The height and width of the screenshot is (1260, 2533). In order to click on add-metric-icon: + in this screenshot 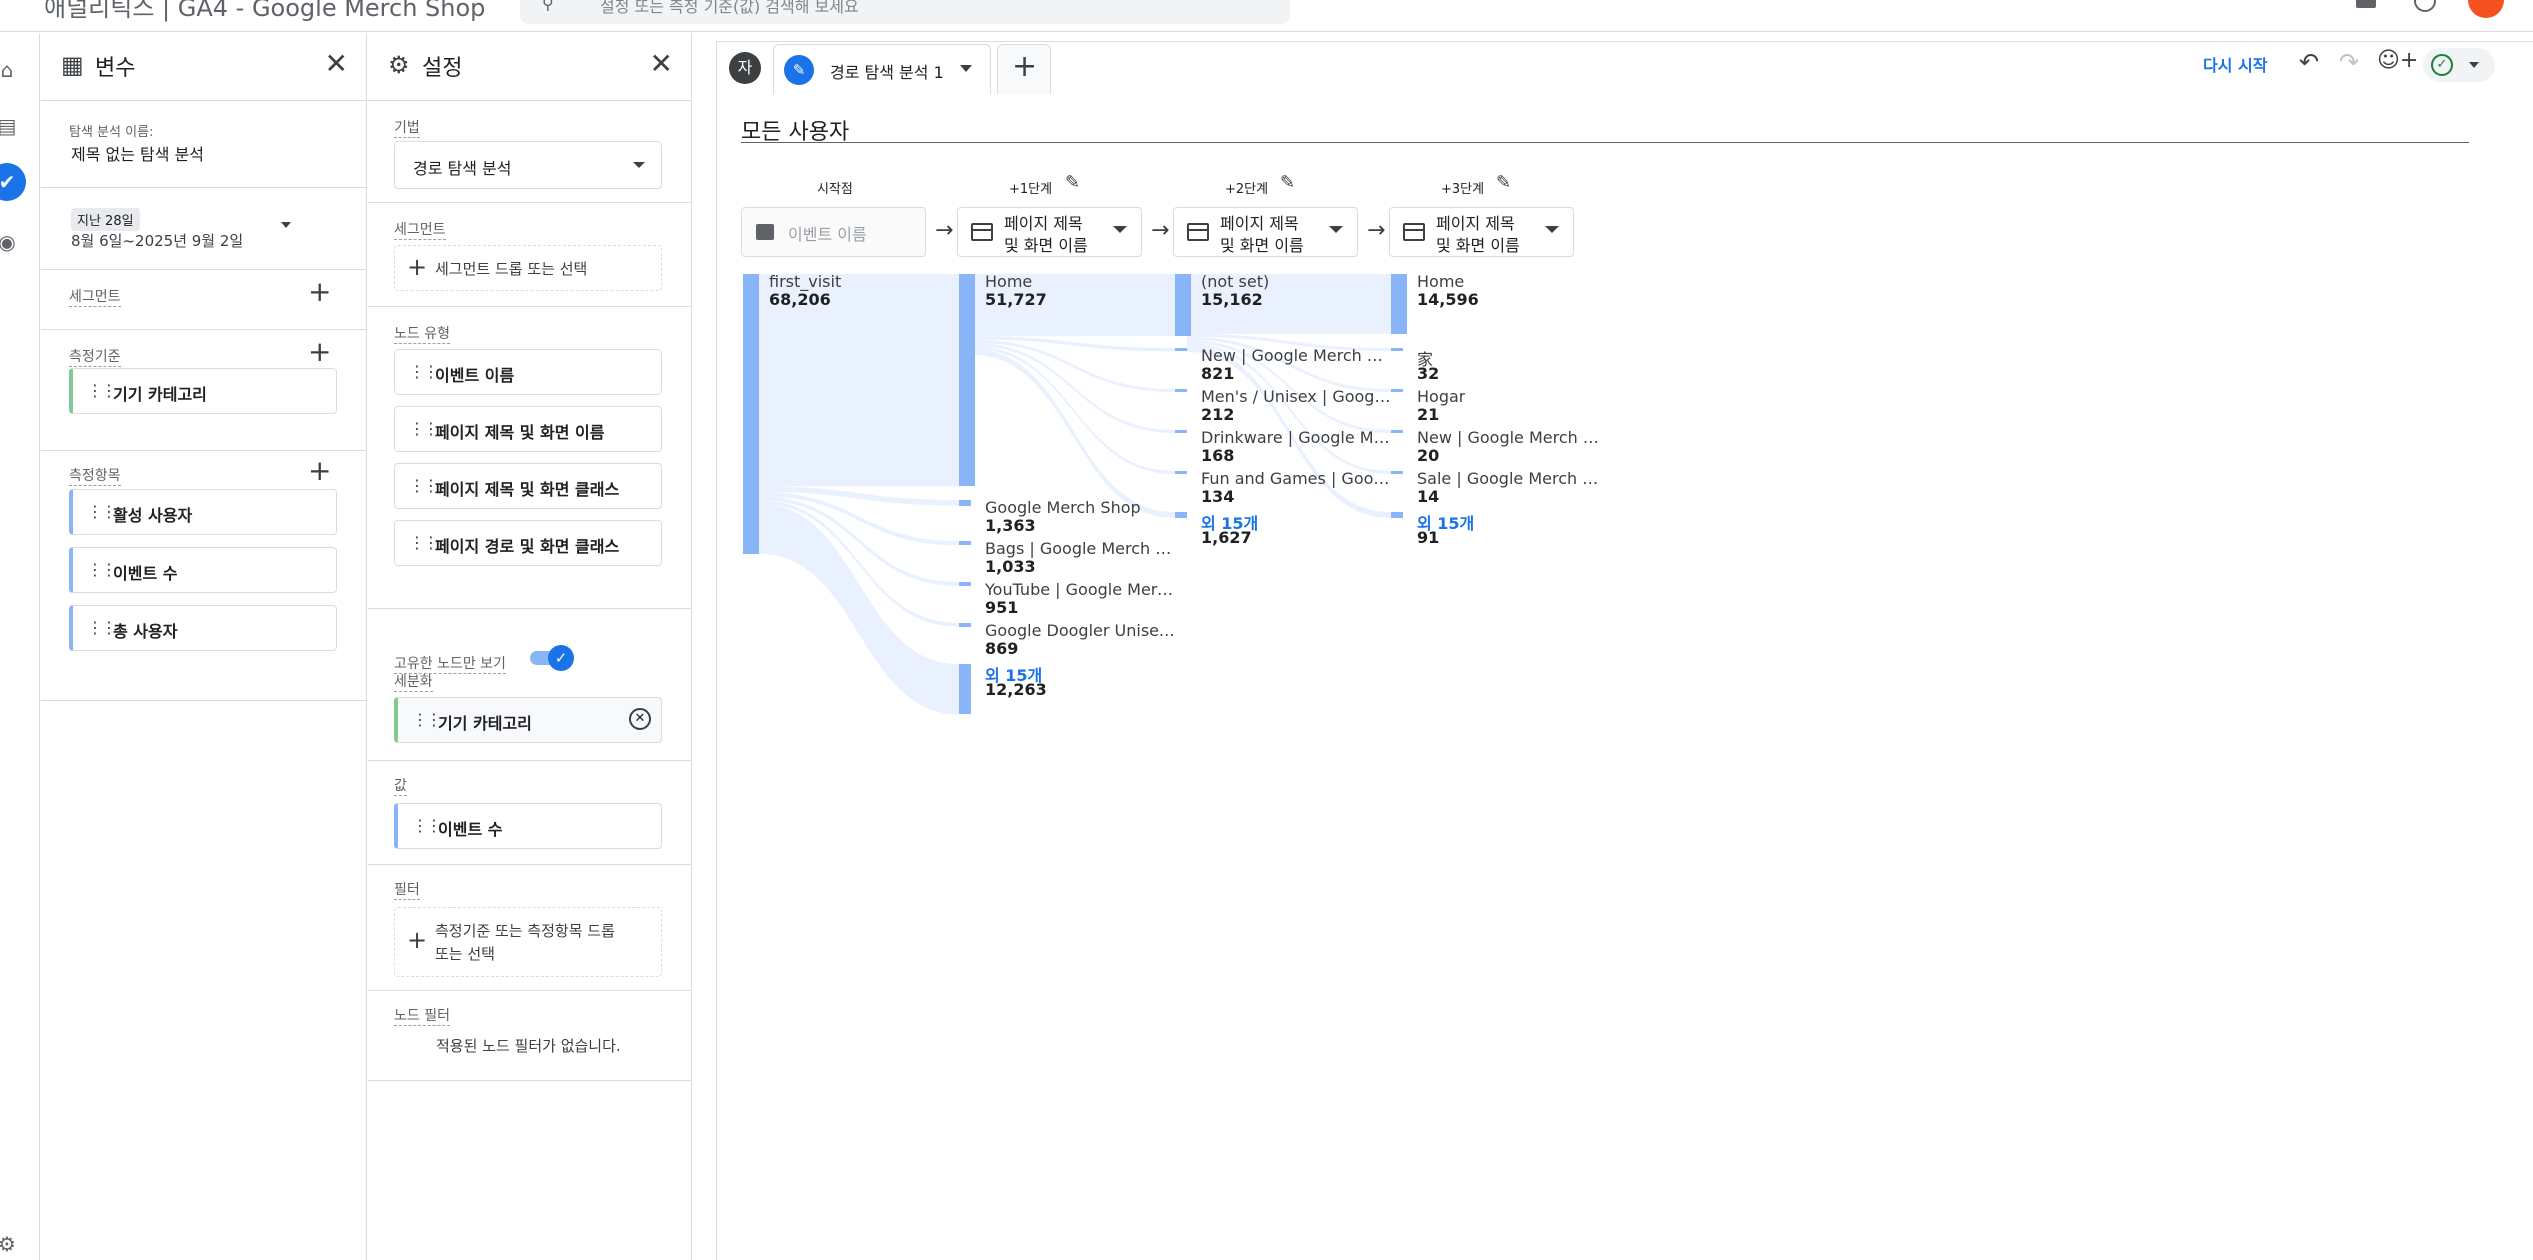, I will do `click(319, 471)`.